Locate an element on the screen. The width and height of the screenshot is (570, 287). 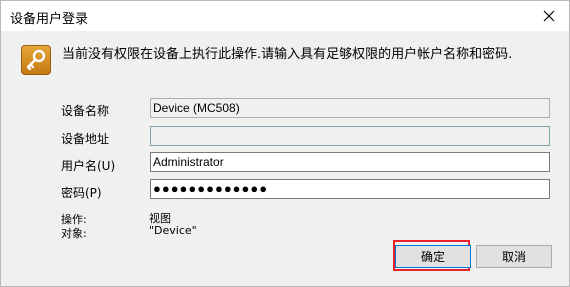
close-button is located at coordinates (549, 16).